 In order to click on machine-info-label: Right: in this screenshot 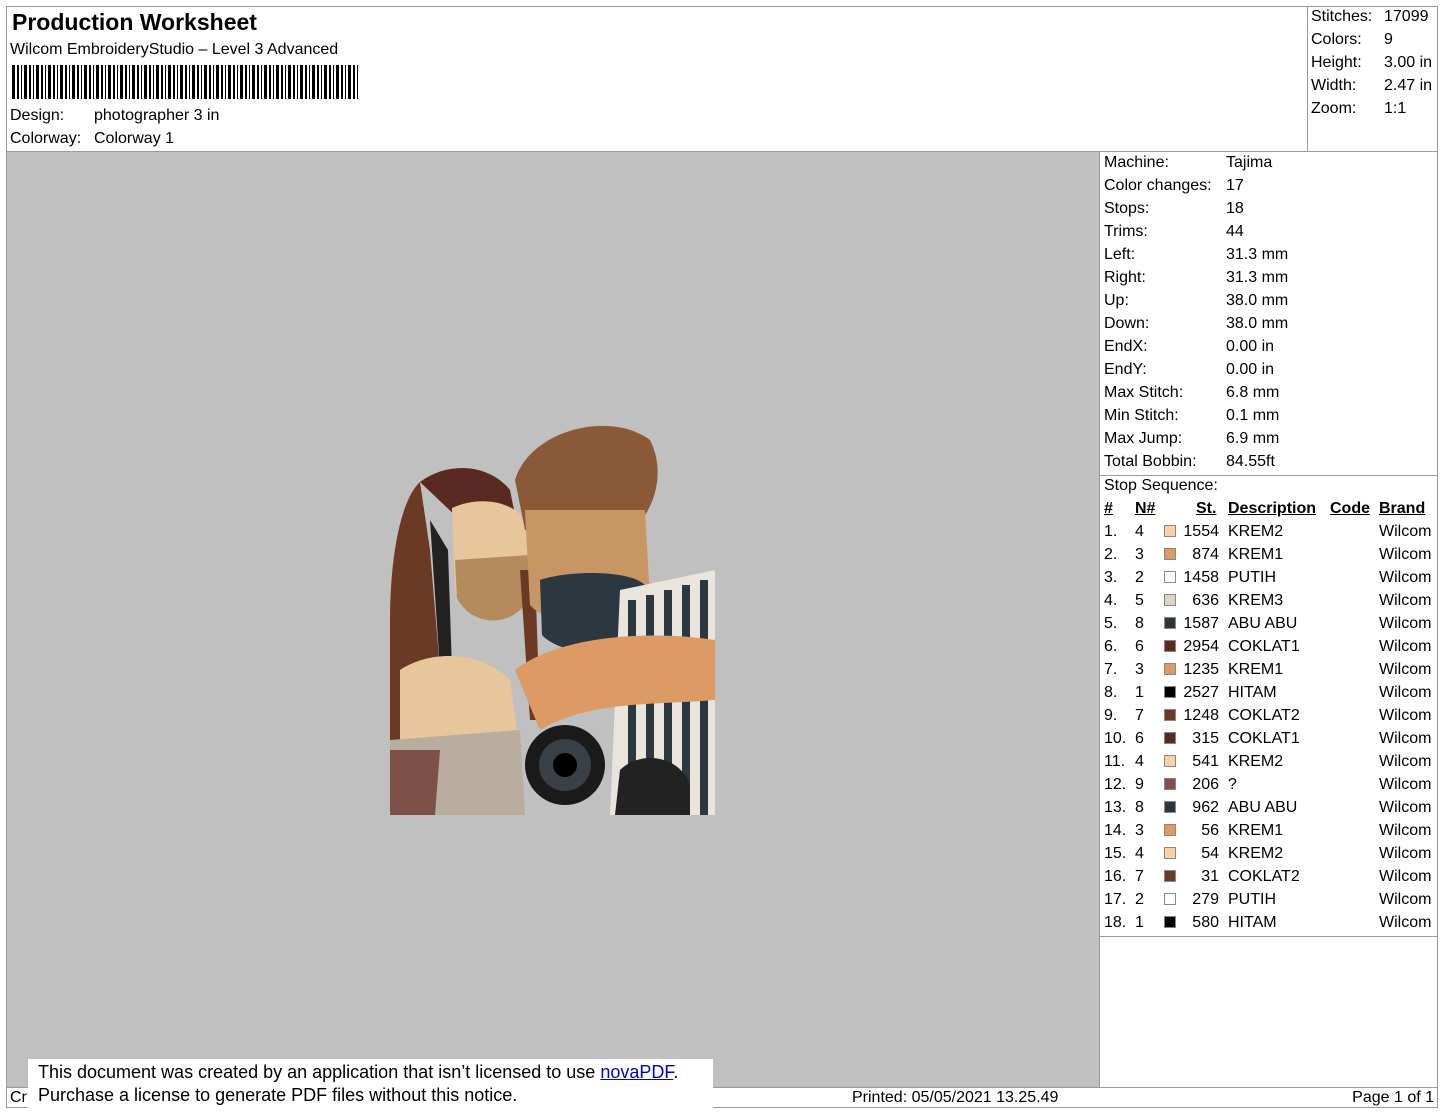, I will do `click(1125, 277)`.